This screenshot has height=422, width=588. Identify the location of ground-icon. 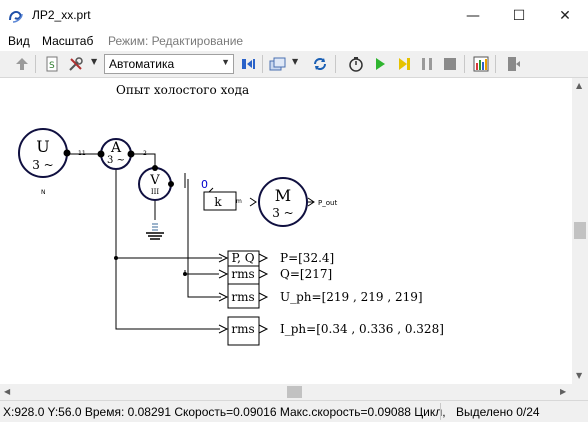
(155, 236).